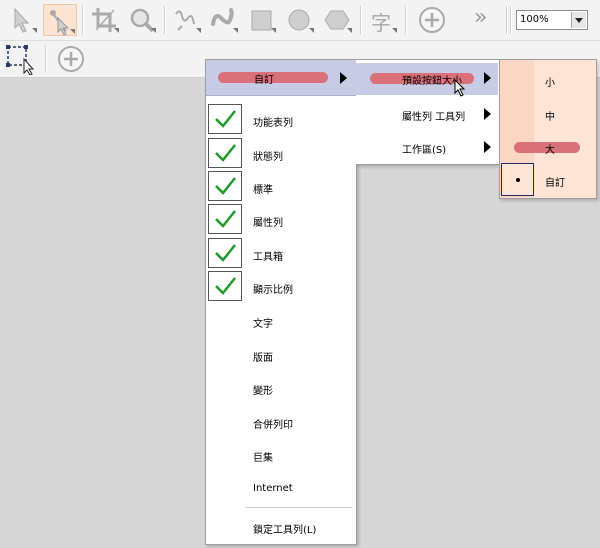 This screenshot has height=548, width=600. What do you see at coordinates (263, 358) in the screenshot?
I see `menu-item-label: 版面` at bounding box center [263, 358].